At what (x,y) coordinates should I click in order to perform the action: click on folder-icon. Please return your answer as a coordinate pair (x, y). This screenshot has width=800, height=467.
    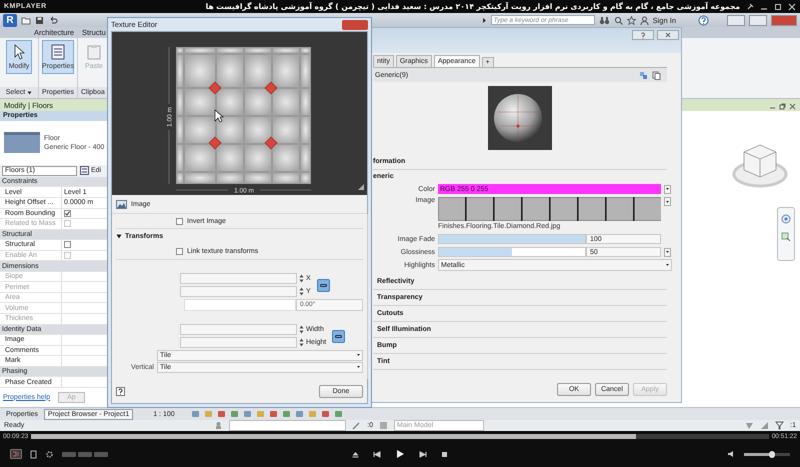
    Looking at the image, I should click on (26, 20).